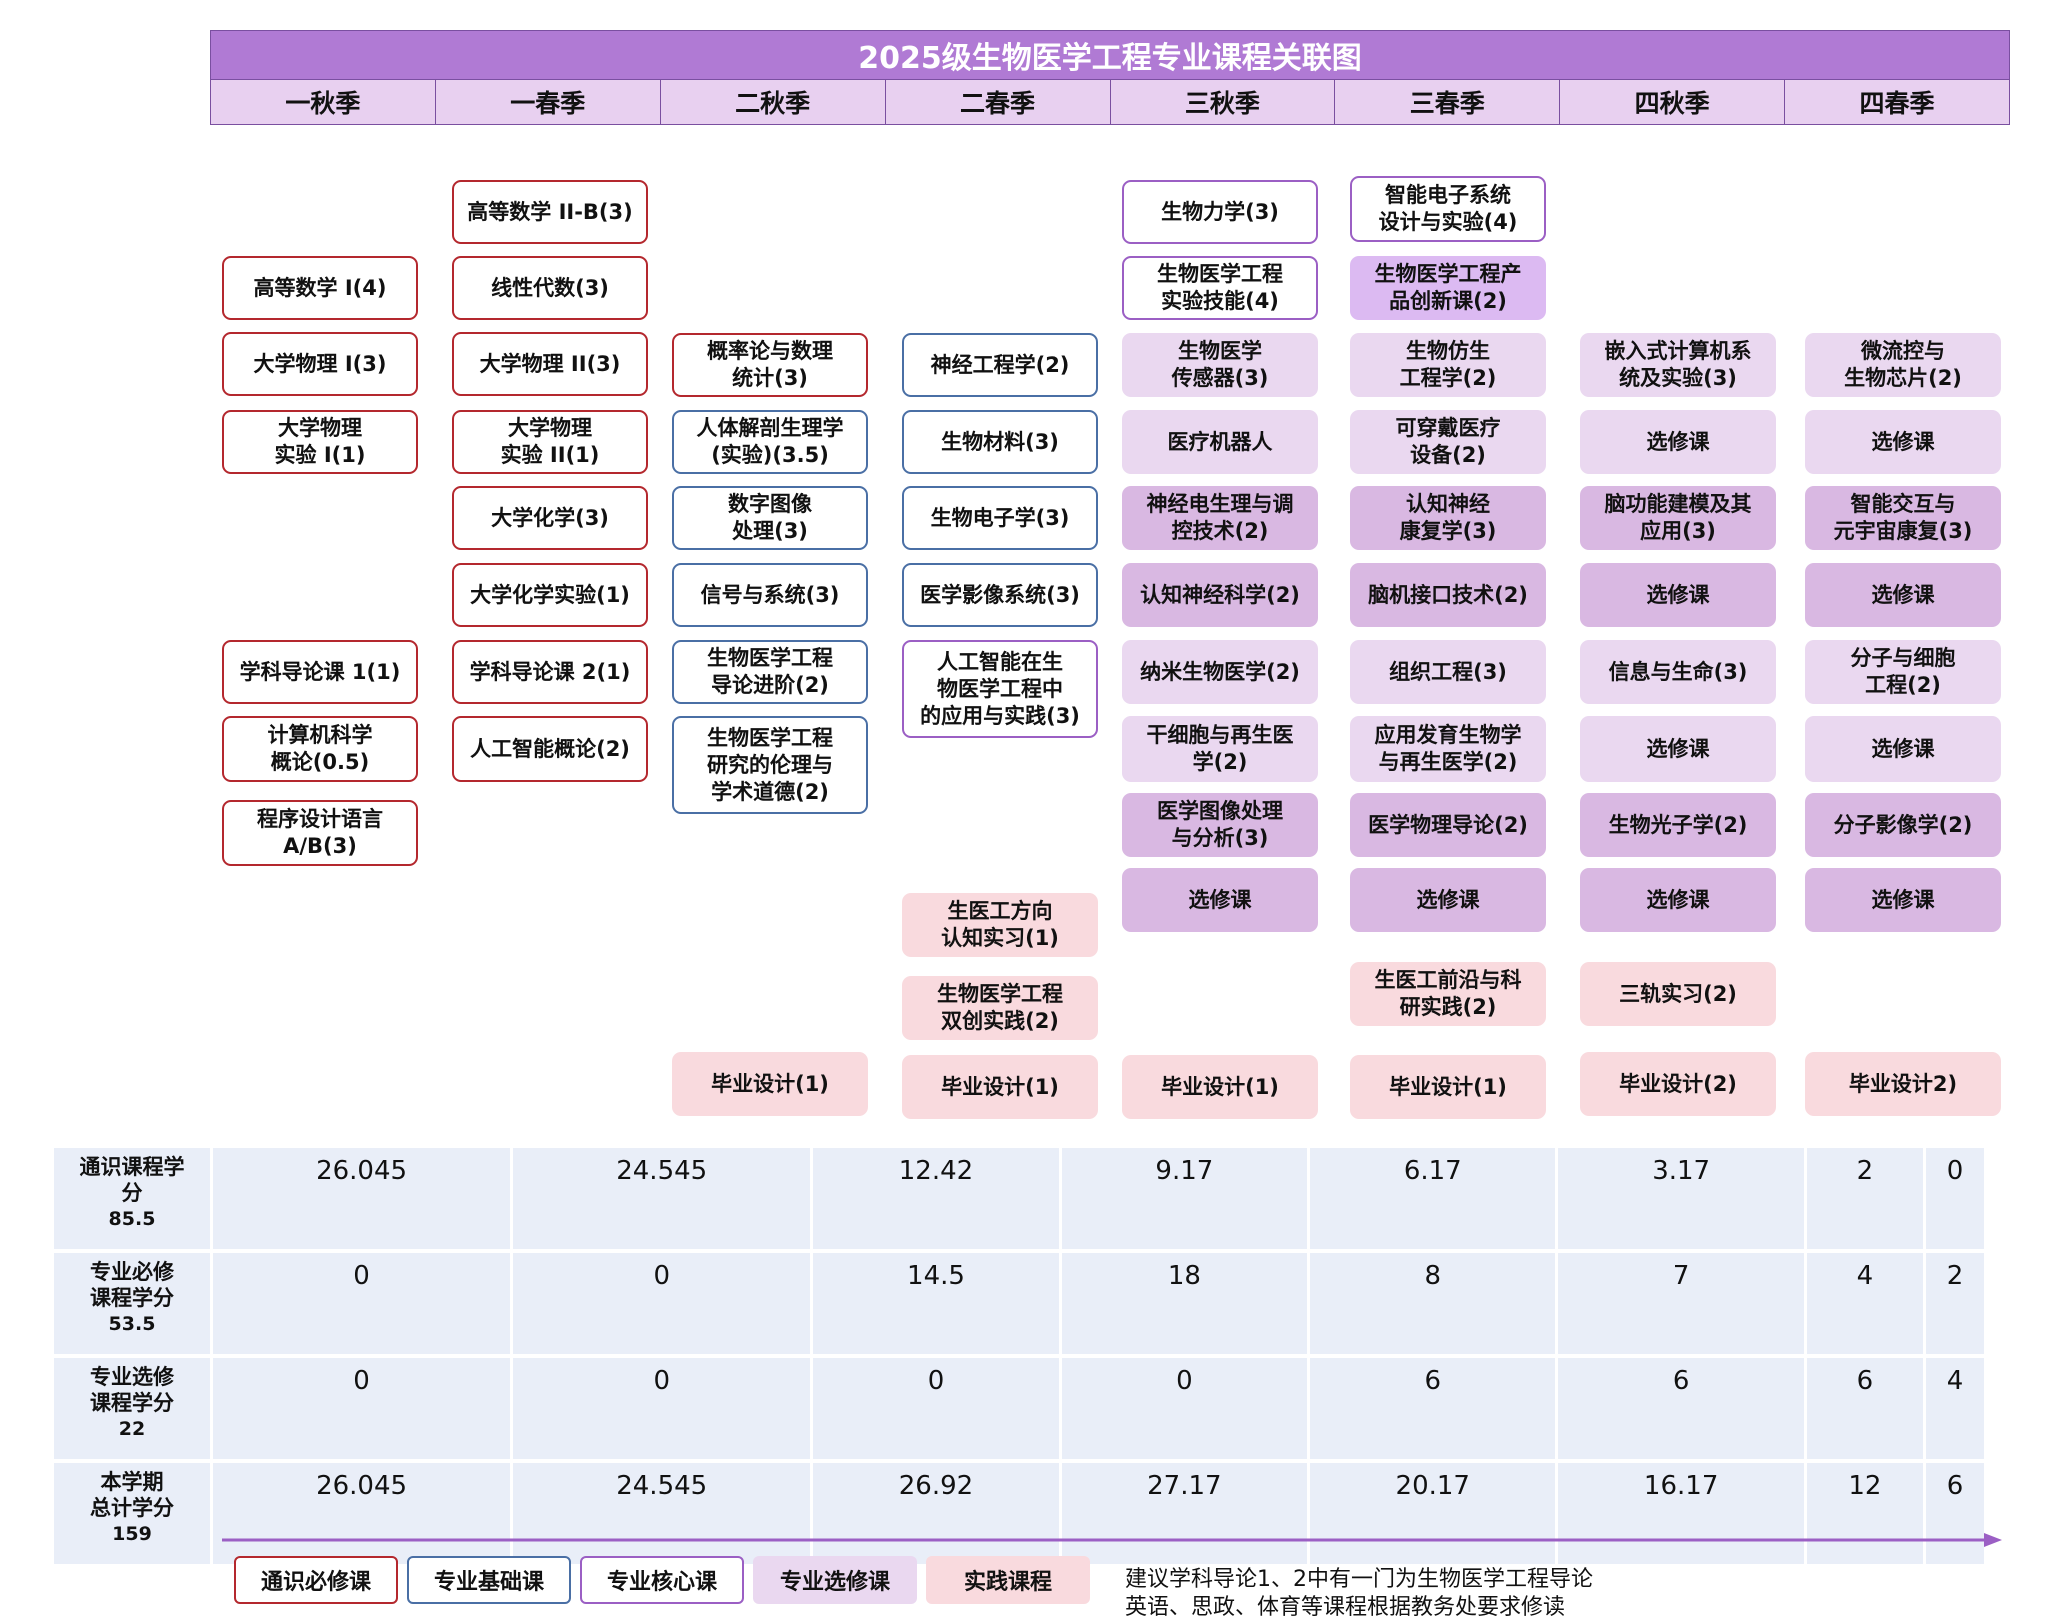 This screenshot has height=1622, width=2048. I want to click on legend-practice: 实践课程, so click(1008, 1580).